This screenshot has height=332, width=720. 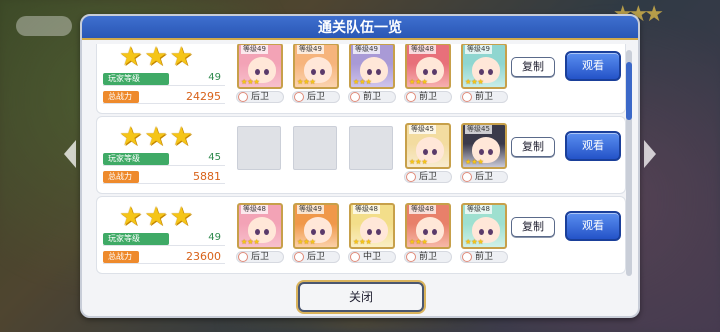 I want to click on character-slot: 等级48 ★★★ 中卫, so click(x=372, y=233).